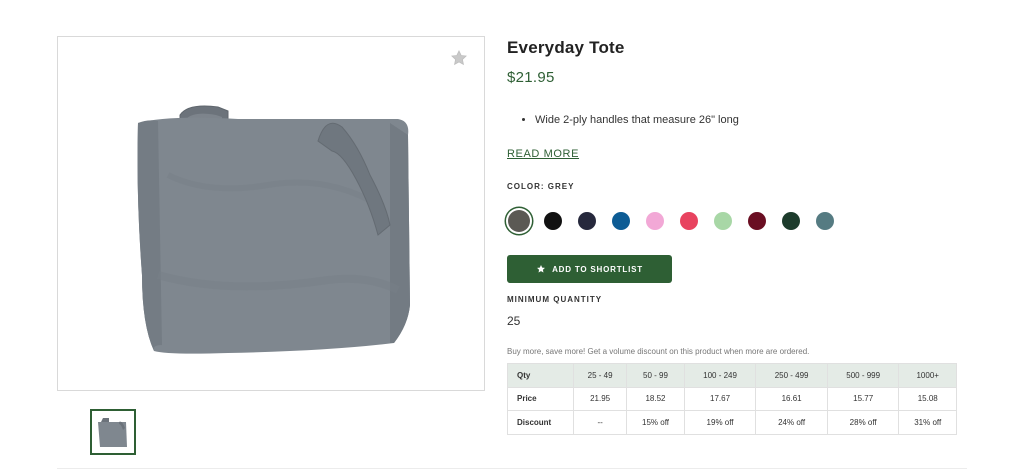  Describe the element at coordinates (600, 375) in the screenshot. I see `table-header-cell: 25 - 49` at that location.